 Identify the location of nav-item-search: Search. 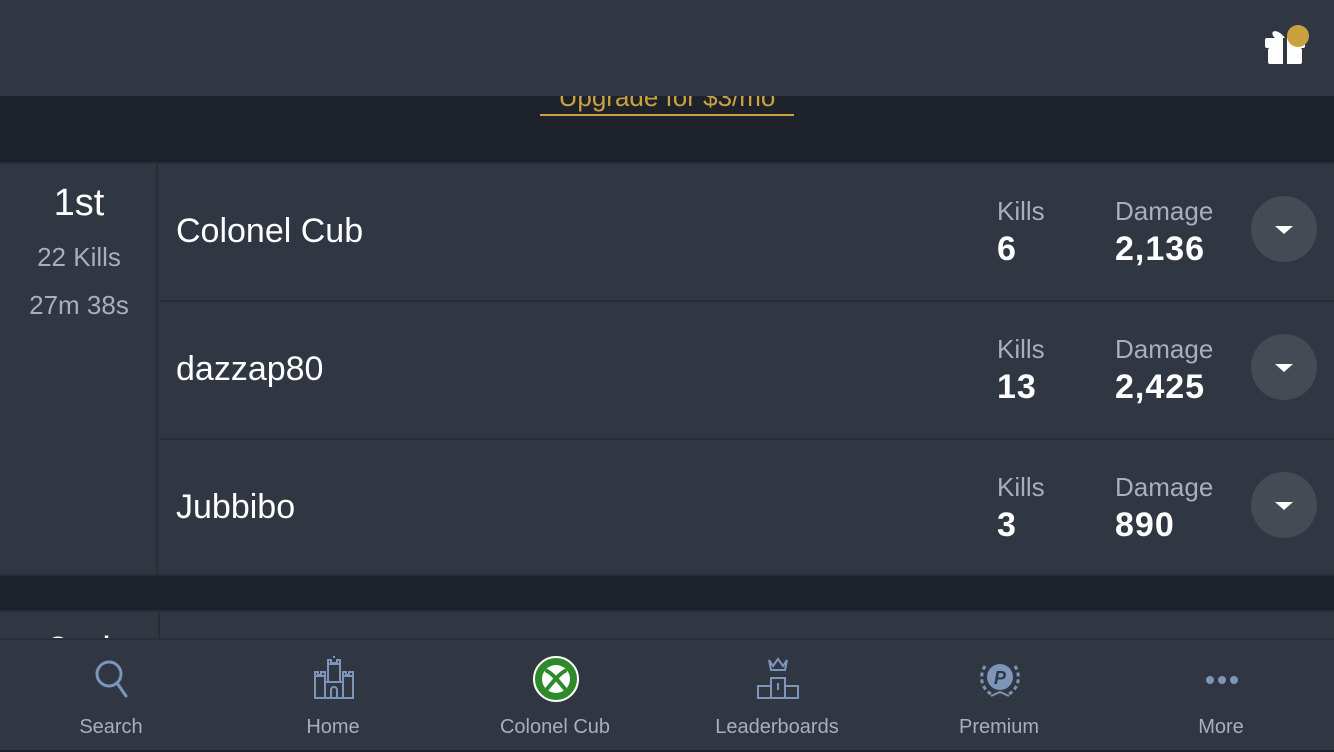
(111, 696).